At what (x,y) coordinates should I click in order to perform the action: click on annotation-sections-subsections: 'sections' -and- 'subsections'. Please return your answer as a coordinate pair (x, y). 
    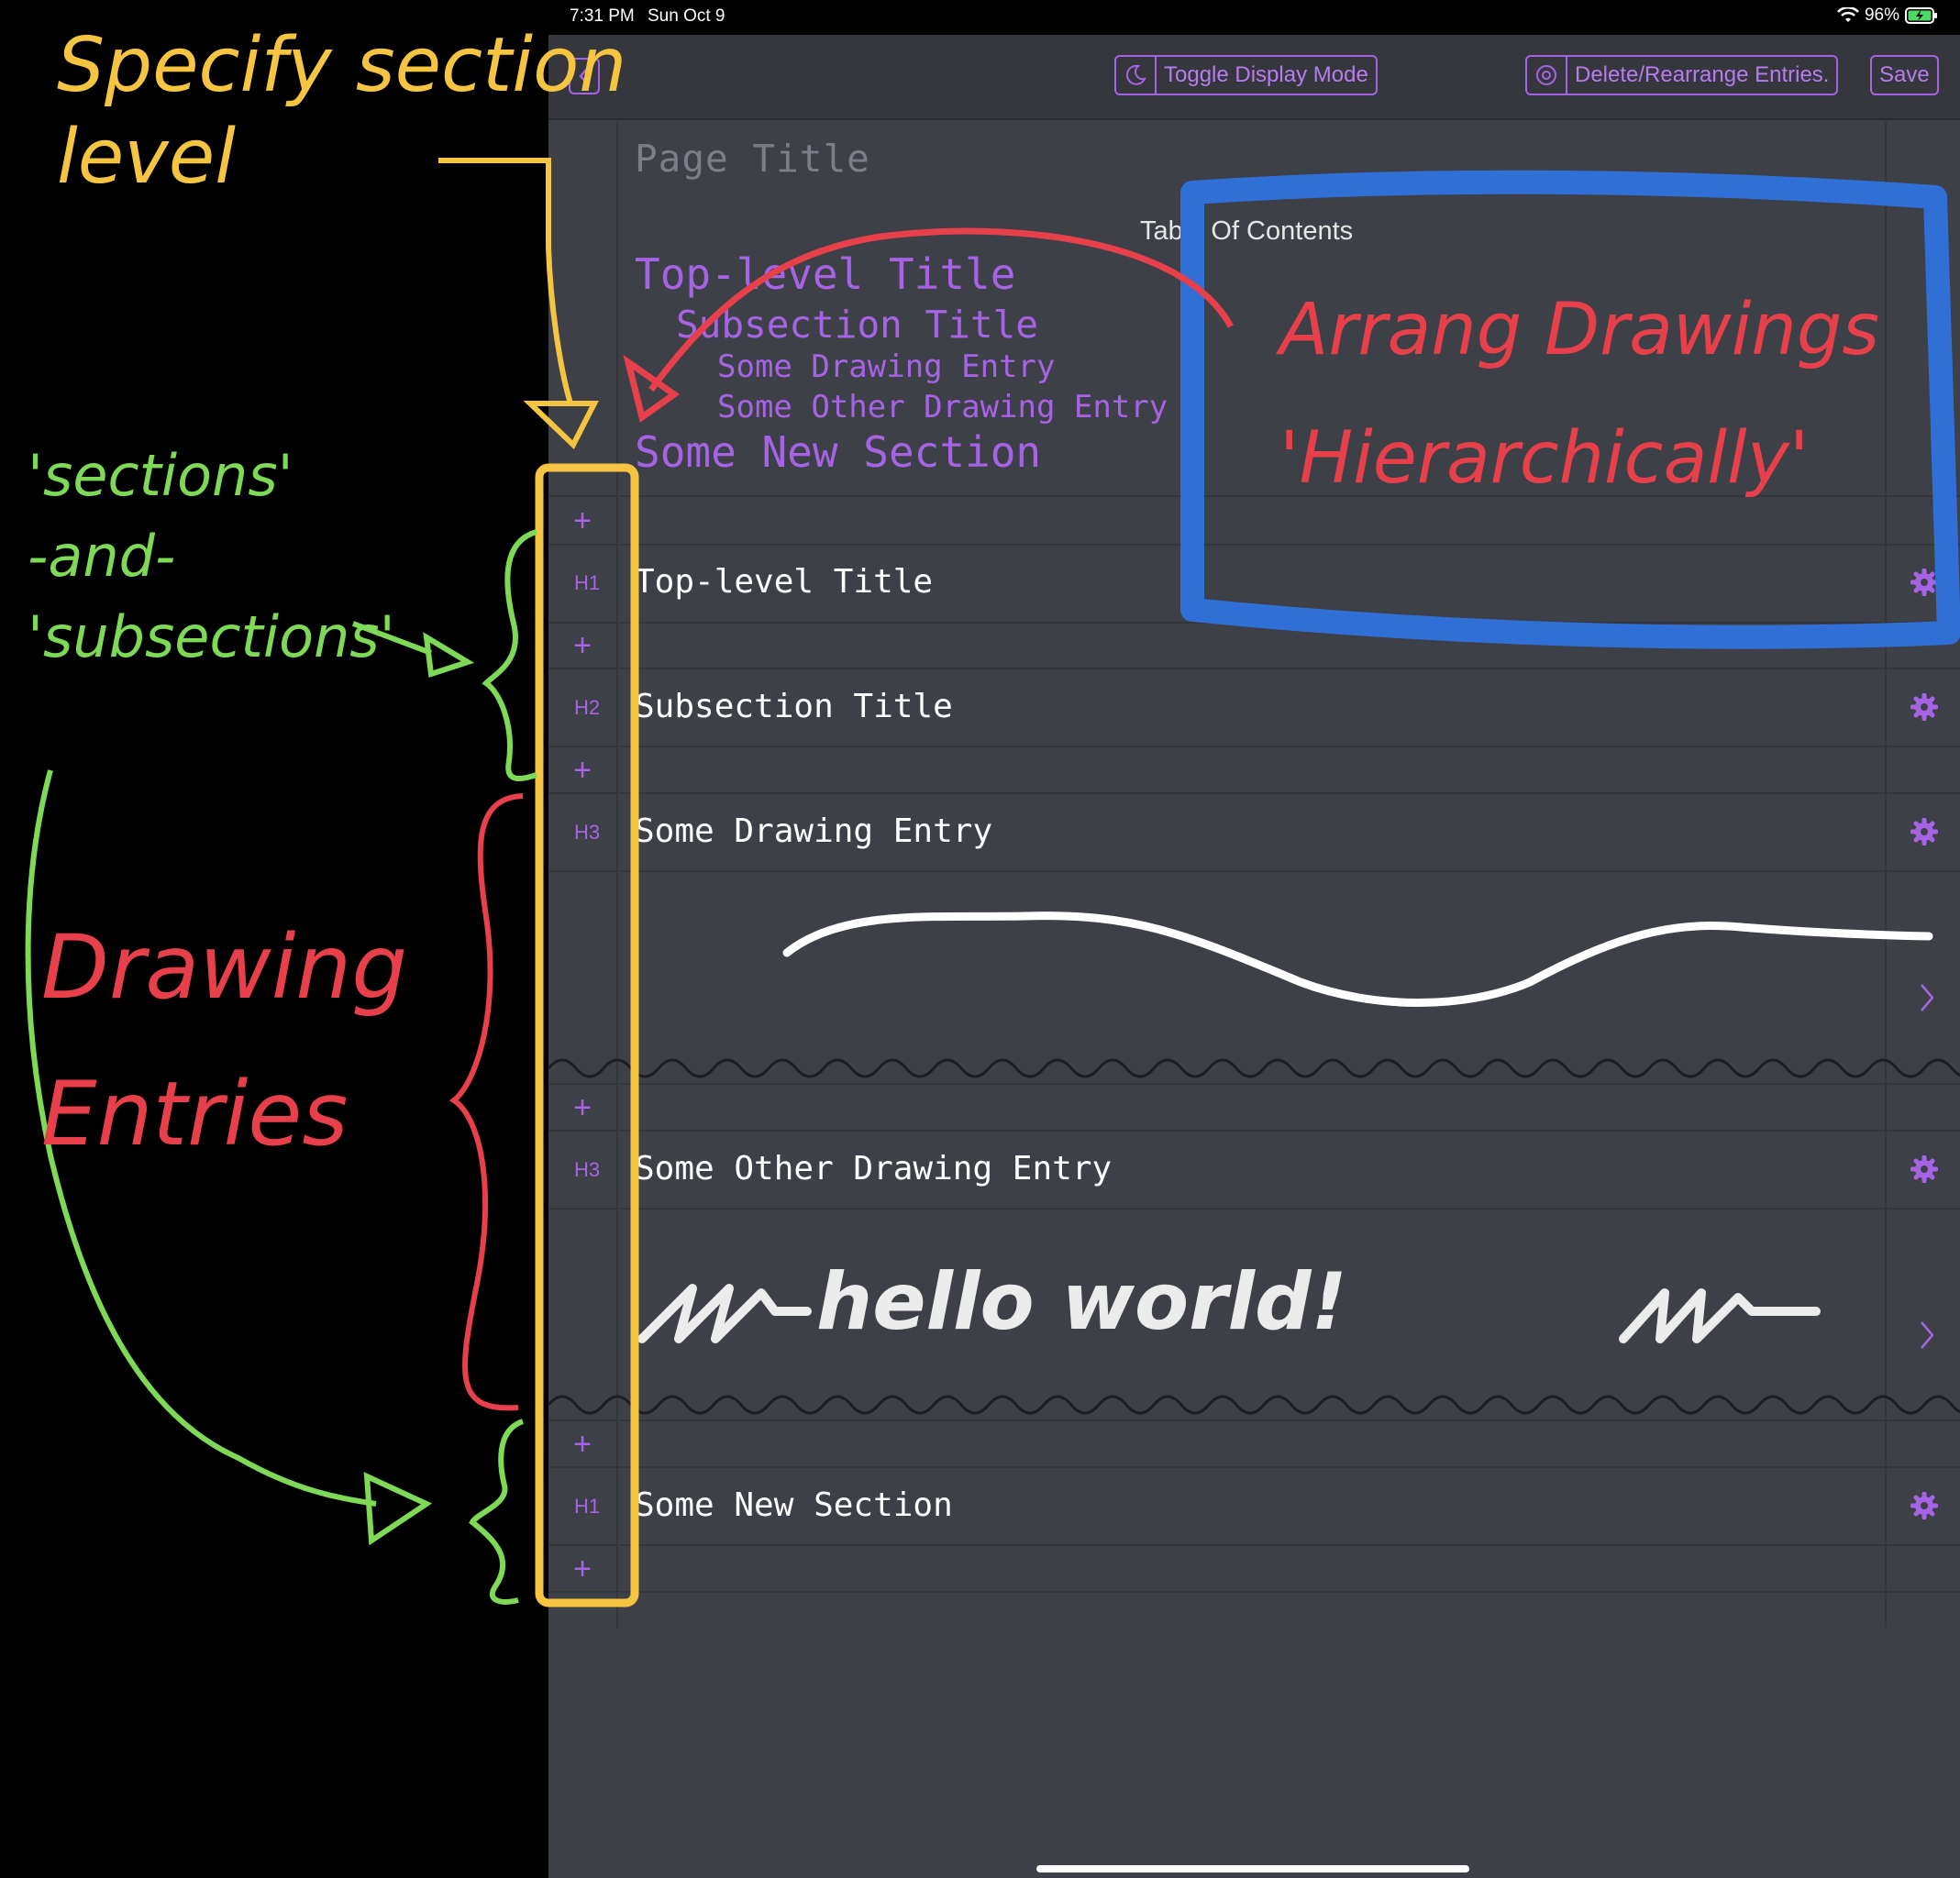
    Looking at the image, I should click on (211, 556).